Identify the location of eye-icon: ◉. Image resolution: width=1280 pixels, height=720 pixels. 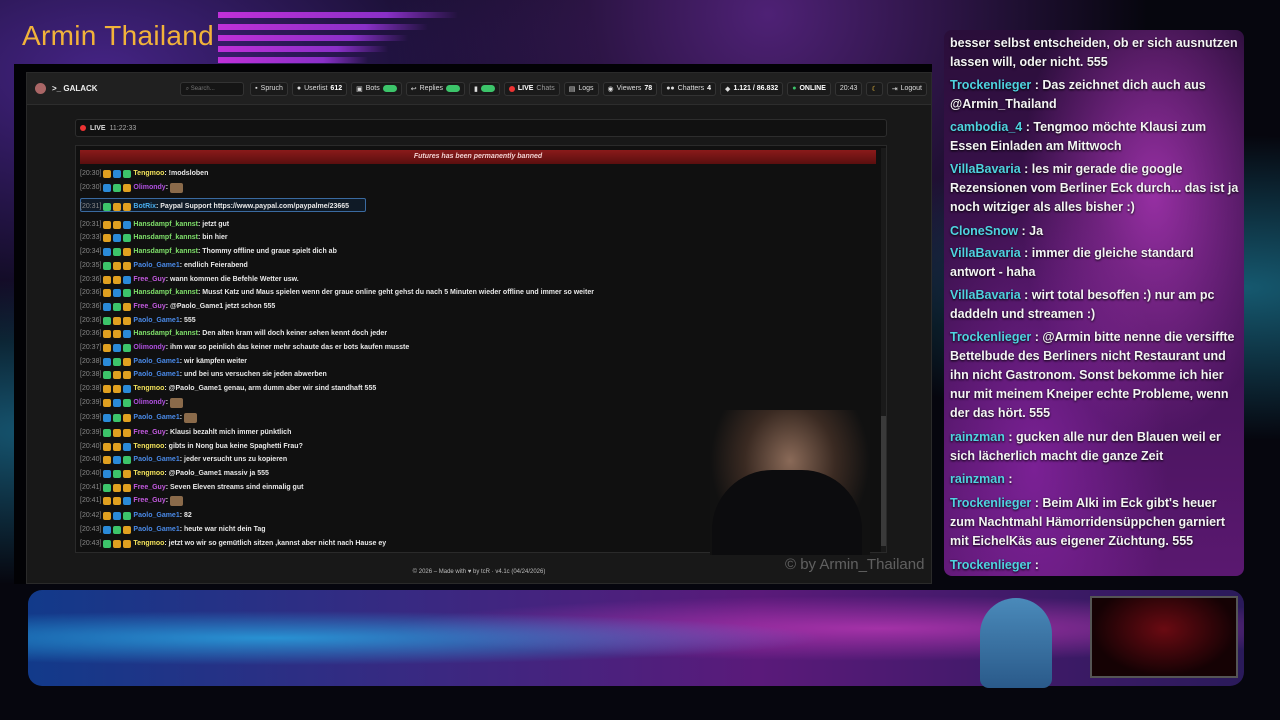
(610, 89).